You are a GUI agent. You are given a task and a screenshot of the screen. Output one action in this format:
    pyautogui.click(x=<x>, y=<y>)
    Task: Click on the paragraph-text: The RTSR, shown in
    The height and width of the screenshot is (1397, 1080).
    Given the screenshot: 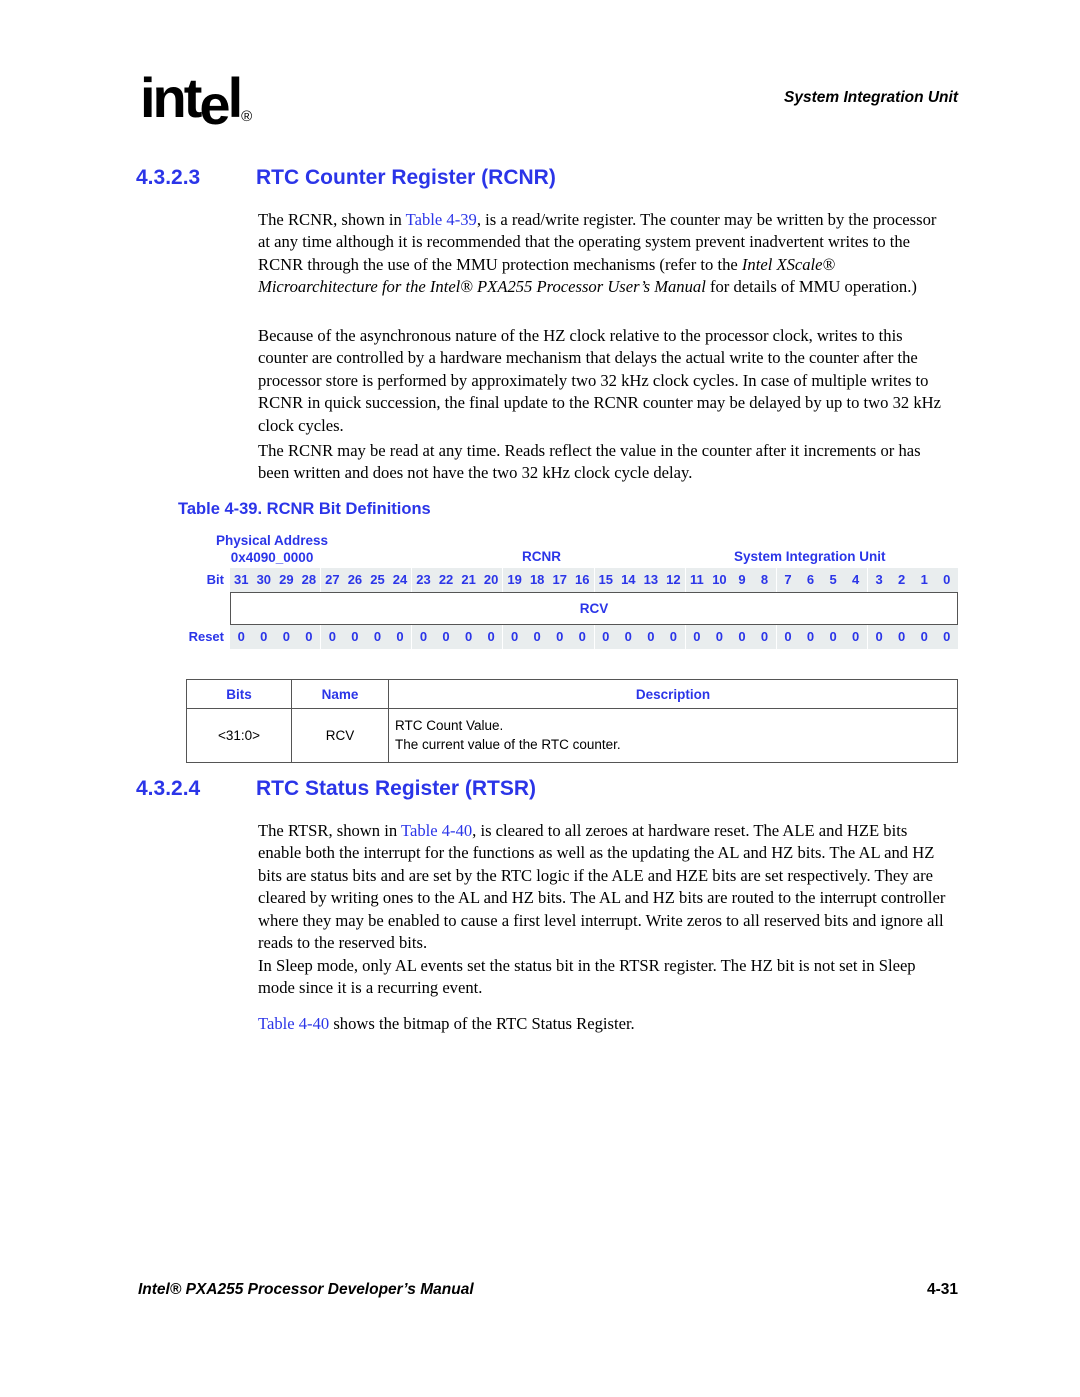 What is the action you would take?
    pyautogui.click(x=329, y=830)
    